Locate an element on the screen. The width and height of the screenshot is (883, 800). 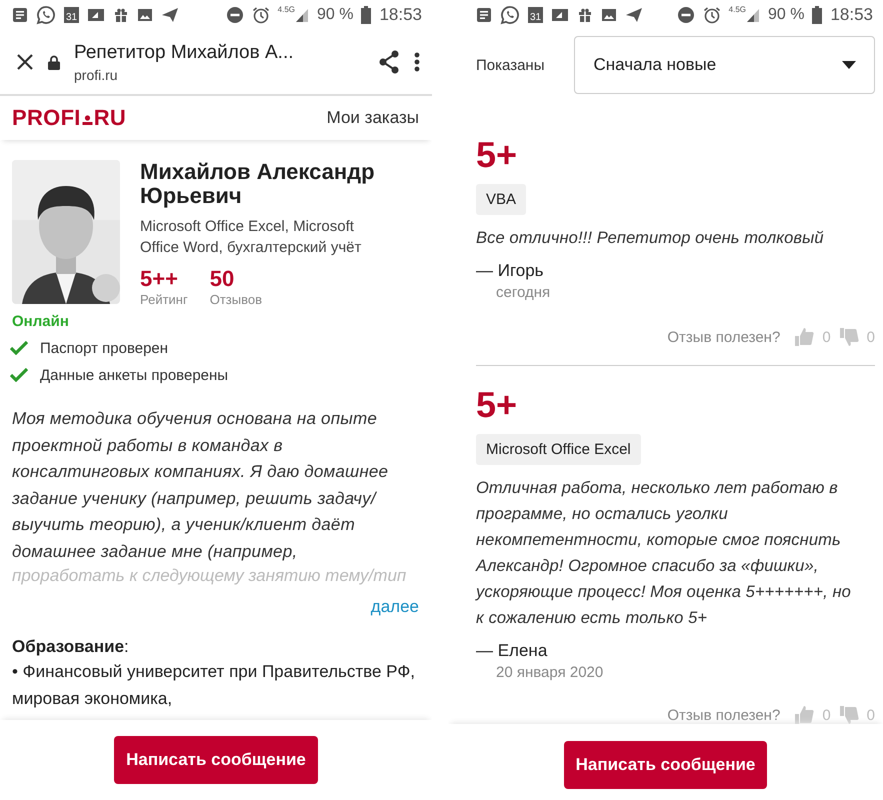
stat-label: Рейтинг is located at coordinates (164, 299).